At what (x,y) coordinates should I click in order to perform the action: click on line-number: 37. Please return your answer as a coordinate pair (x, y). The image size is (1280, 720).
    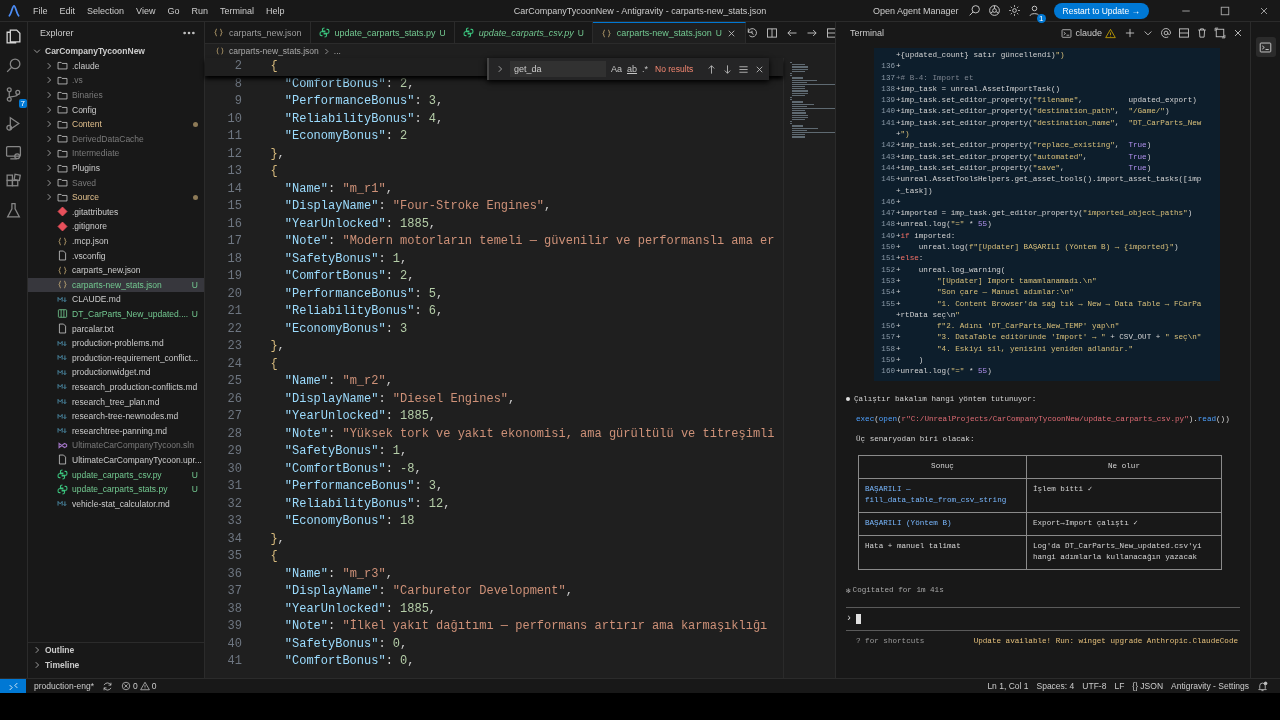
    Looking at the image, I should click on (234, 591).